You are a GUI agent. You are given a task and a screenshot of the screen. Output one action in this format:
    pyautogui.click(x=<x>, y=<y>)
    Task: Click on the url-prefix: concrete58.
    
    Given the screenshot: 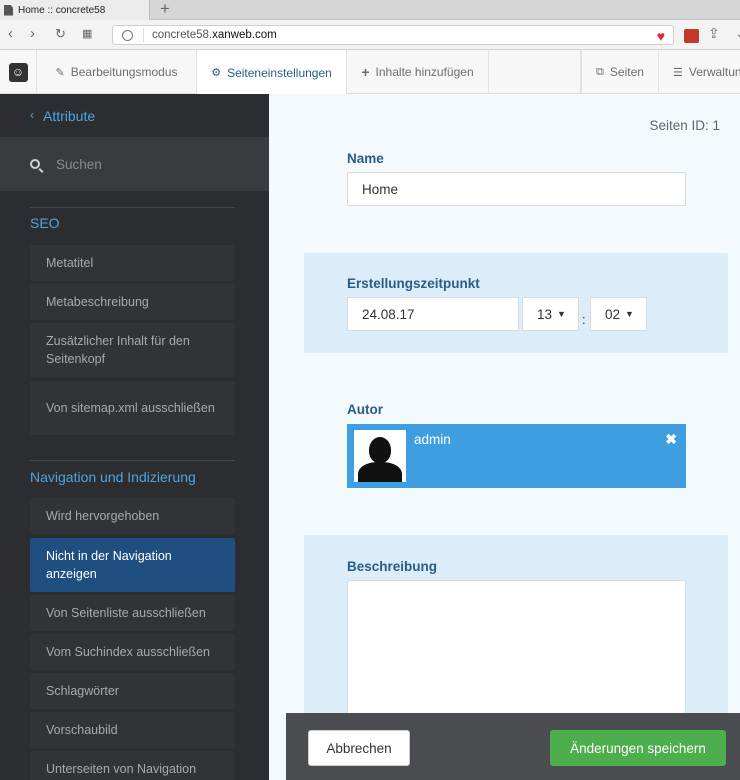 What is the action you would take?
    pyautogui.click(x=182, y=35)
    